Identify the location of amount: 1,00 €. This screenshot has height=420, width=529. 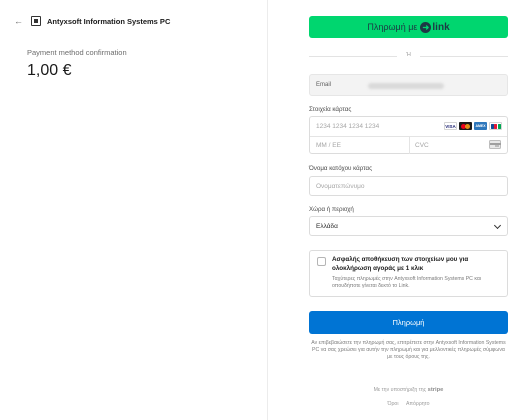
(49, 70).